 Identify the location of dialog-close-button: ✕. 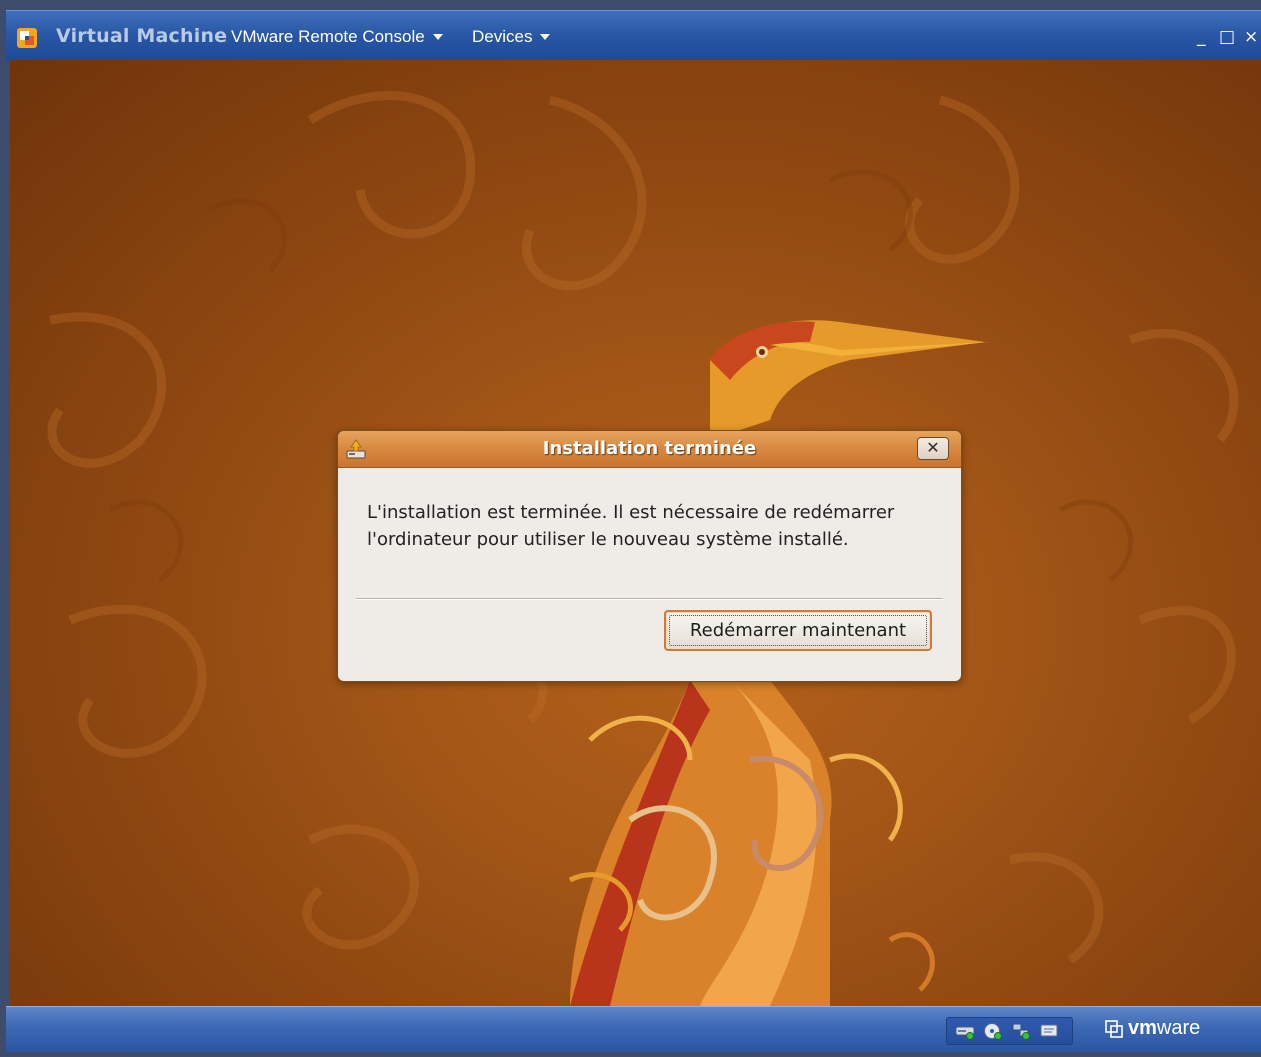
(933, 448).